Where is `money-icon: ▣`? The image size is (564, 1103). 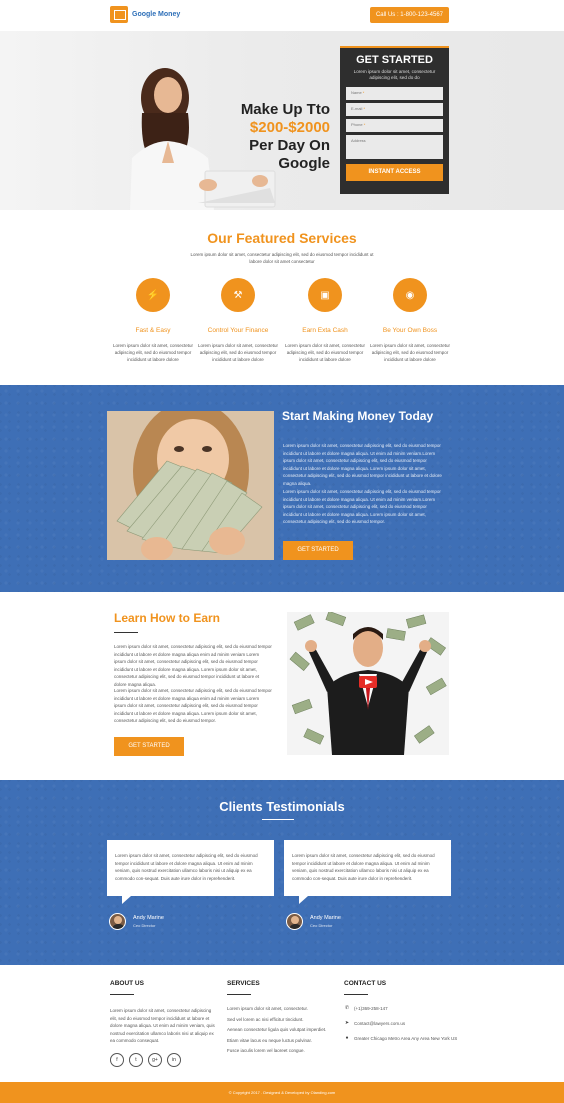
money-icon: ▣ is located at coordinates (325, 295).